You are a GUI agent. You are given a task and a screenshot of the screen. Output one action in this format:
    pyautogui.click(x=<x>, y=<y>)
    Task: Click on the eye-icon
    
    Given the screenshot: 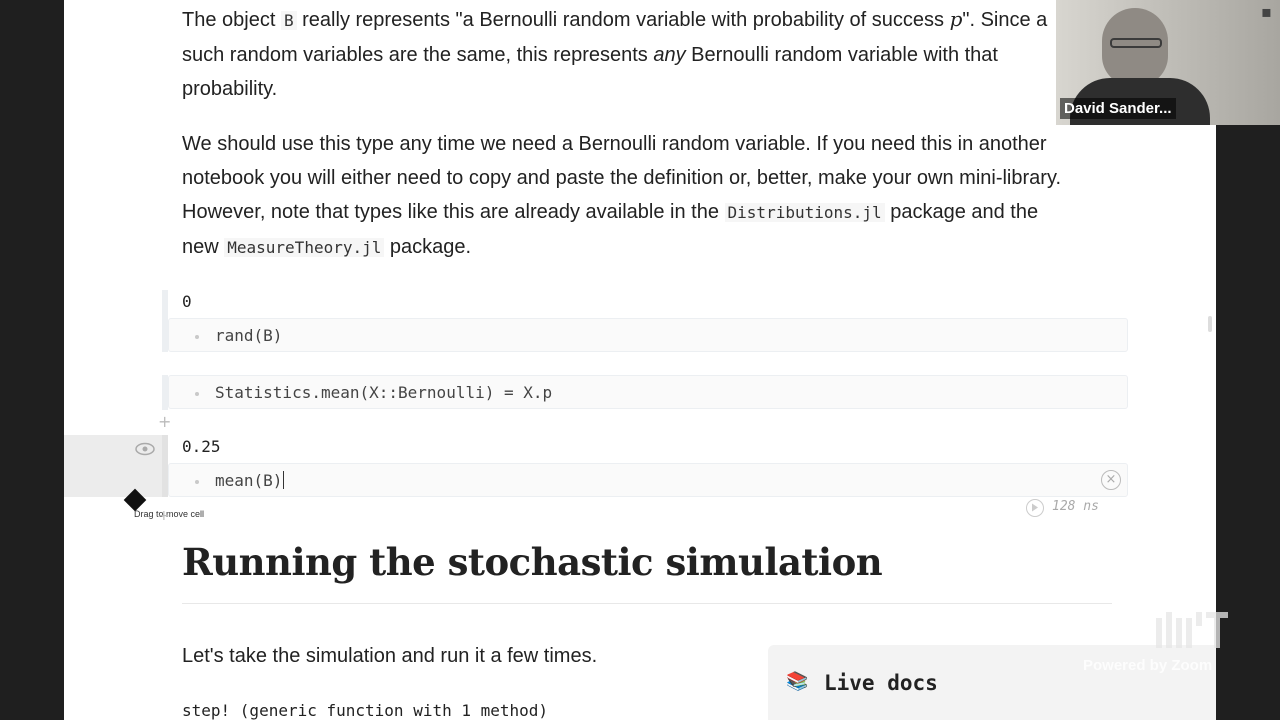 What is the action you would take?
    pyautogui.click(x=145, y=449)
    